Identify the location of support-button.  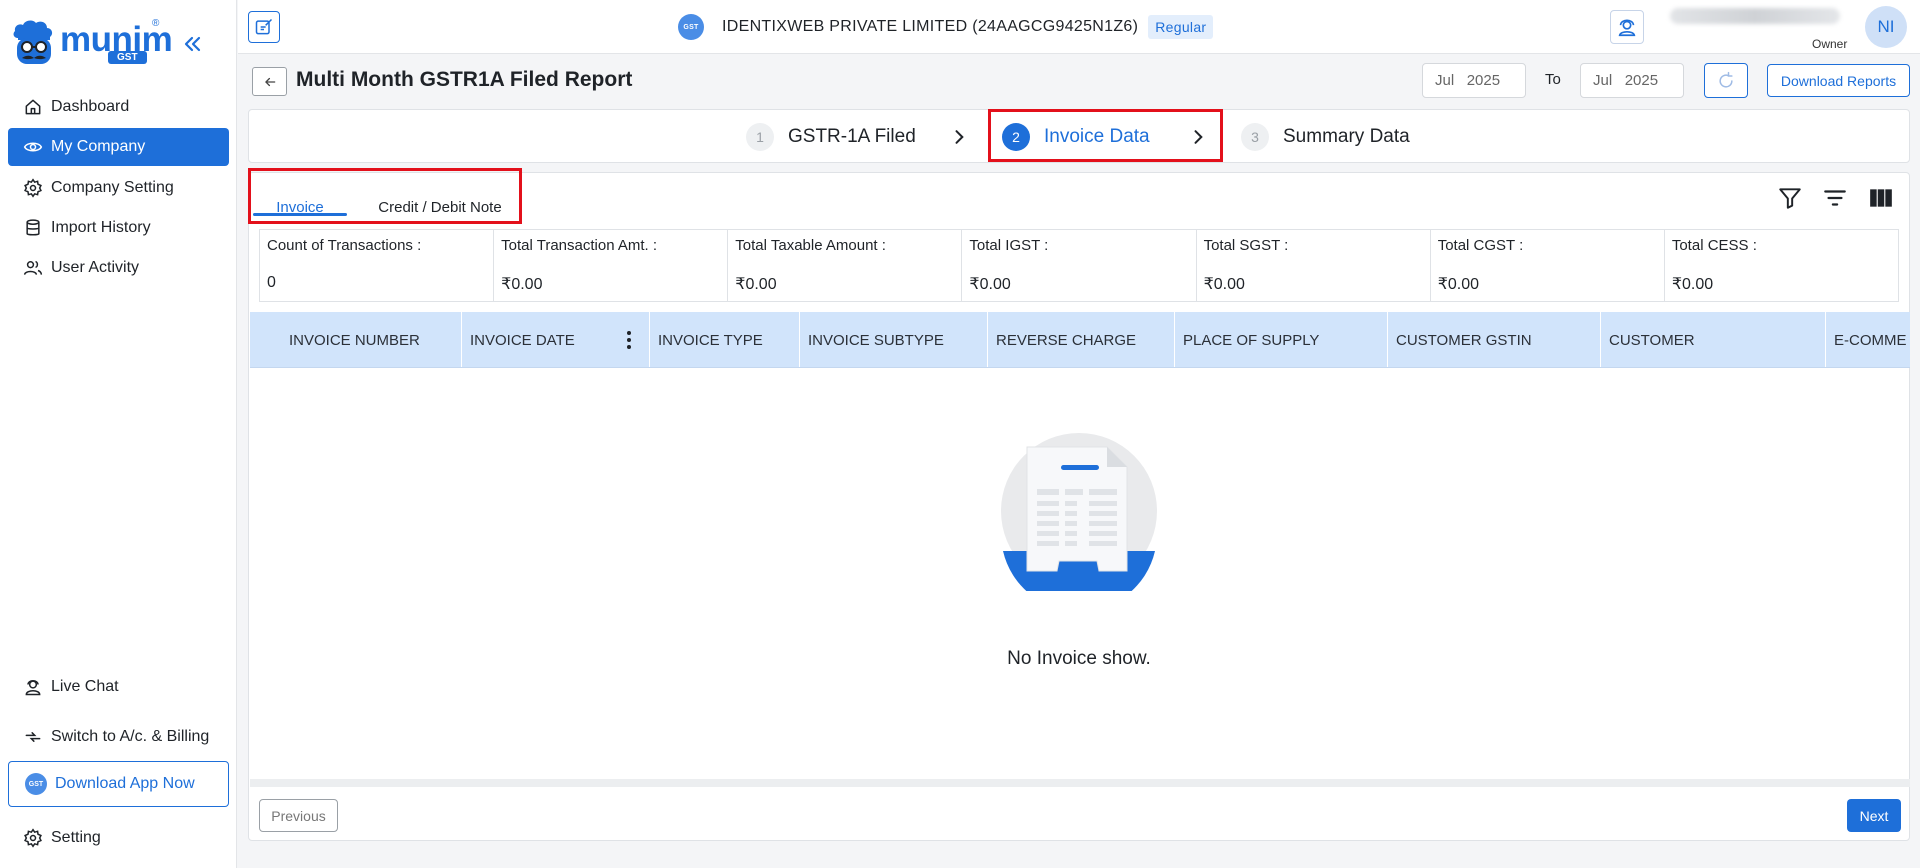
(1627, 27).